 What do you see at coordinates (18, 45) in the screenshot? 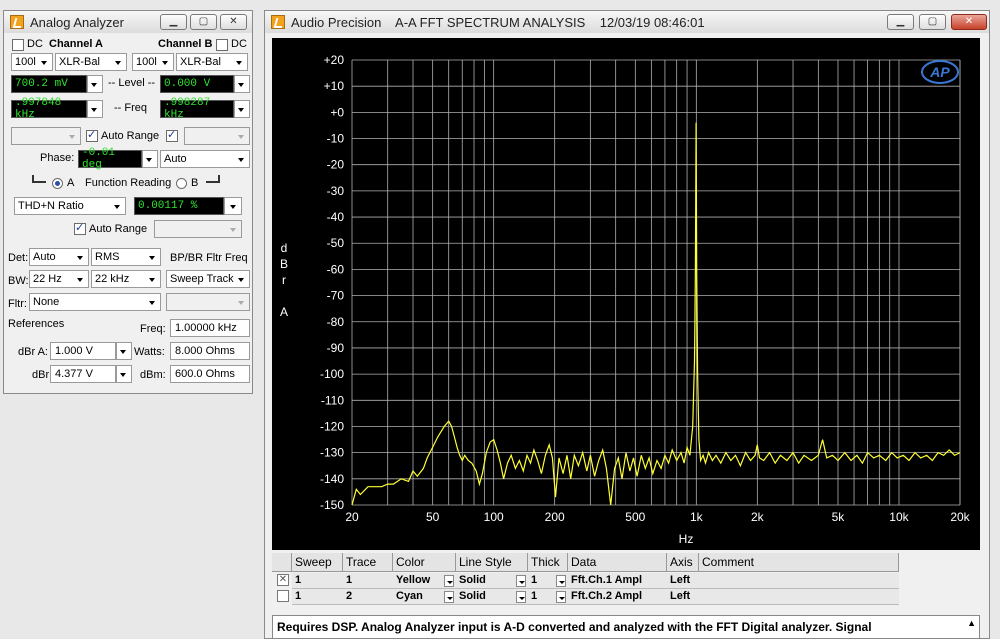
I see `dc-a-checkbox` at bounding box center [18, 45].